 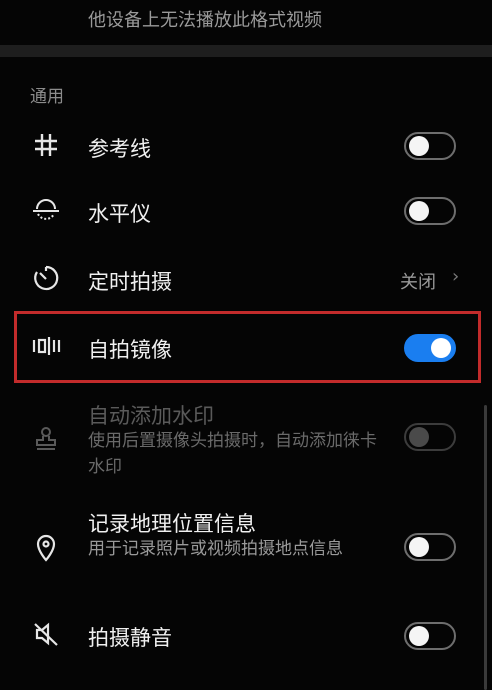 I want to click on setting-row-watermark: 自动添加水印 使用后置摄像头拍摄时，自动添加徕卡水印, so click(x=246, y=439).